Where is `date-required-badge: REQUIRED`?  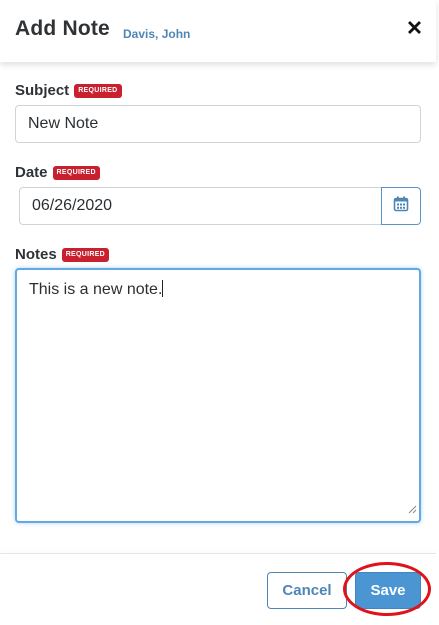 date-required-badge: REQUIRED is located at coordinates (76, 172).